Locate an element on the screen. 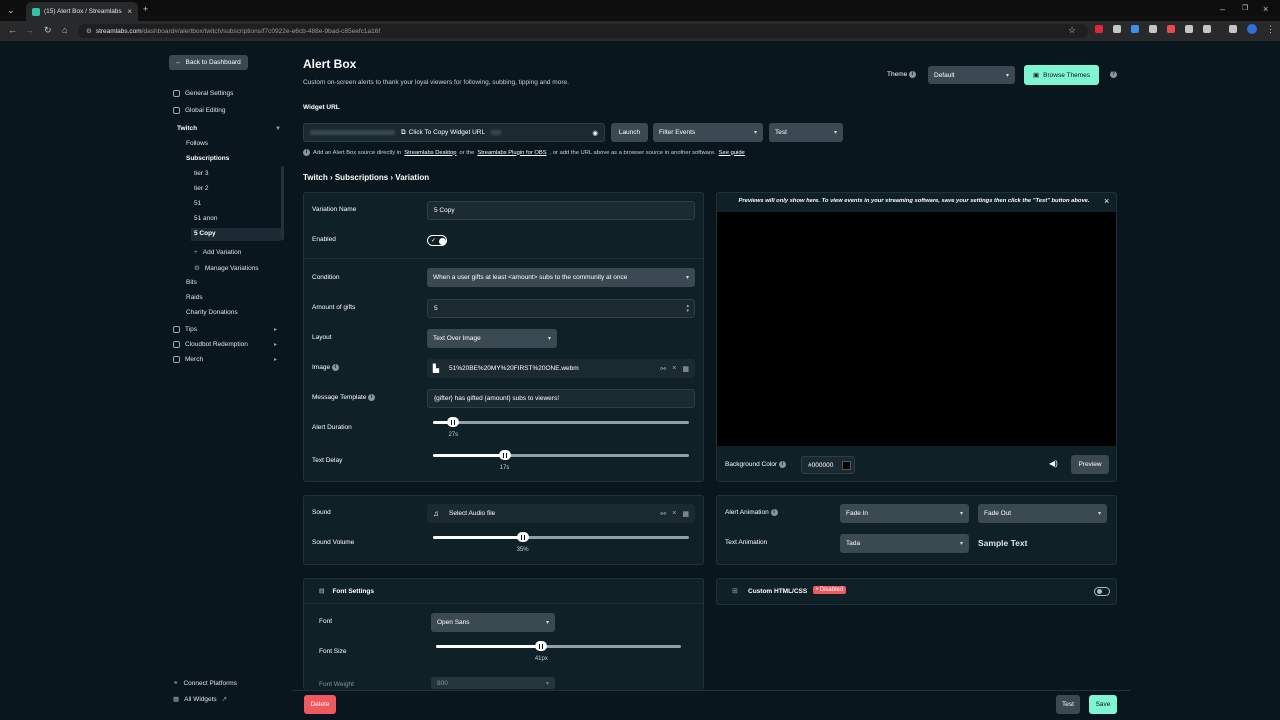 This screenshot has width=1280, height=720. delete-button: Delete is located at coordinates (320, 704).